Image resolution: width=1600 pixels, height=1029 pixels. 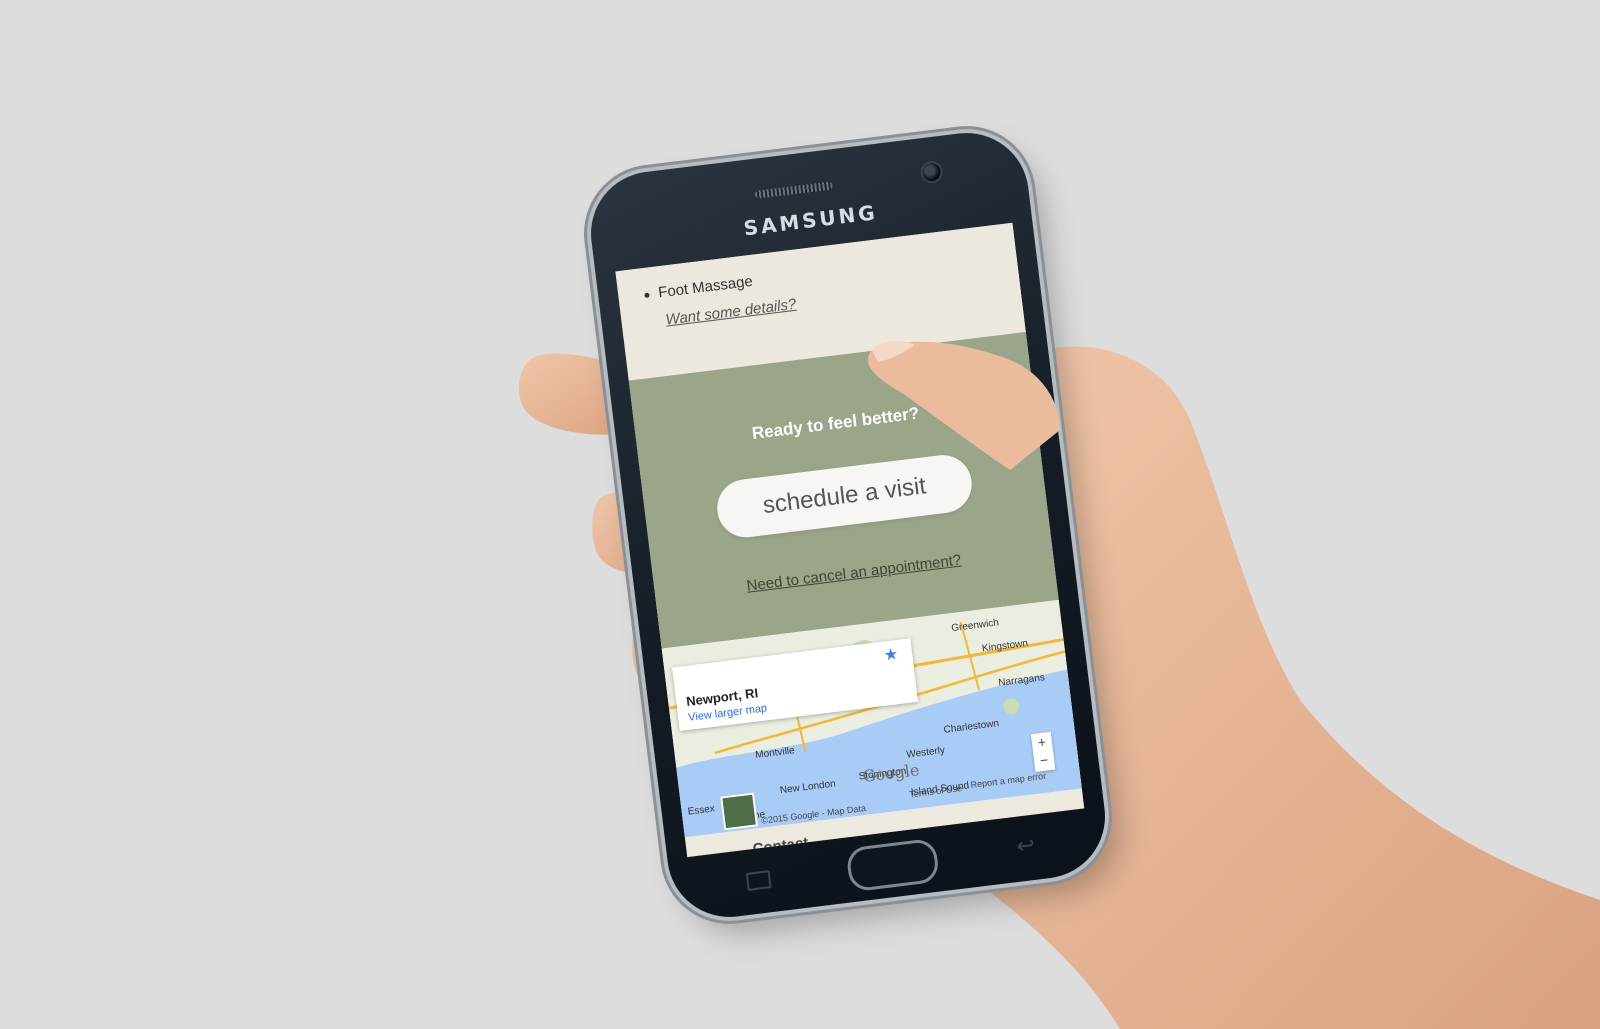 I want to click on recent-apps-icon, so click(x=758, y=880).